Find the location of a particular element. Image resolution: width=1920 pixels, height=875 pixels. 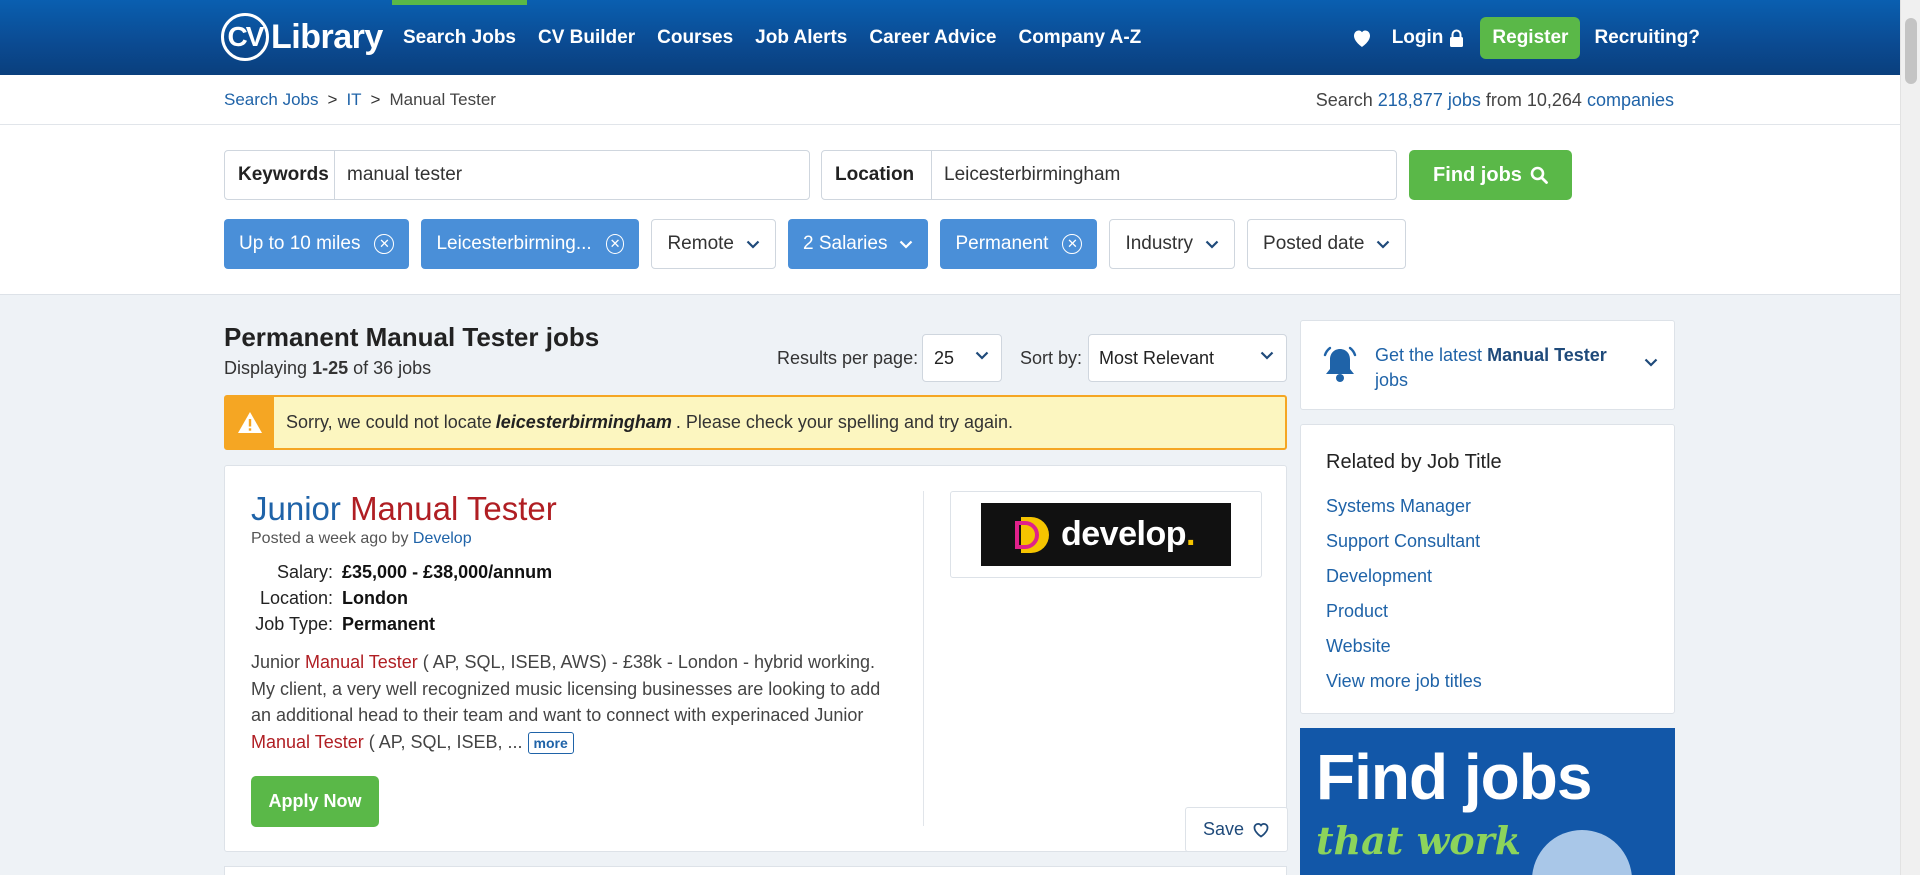

recruiting-link: Recruiting? is located at coordinates (1647, 38).